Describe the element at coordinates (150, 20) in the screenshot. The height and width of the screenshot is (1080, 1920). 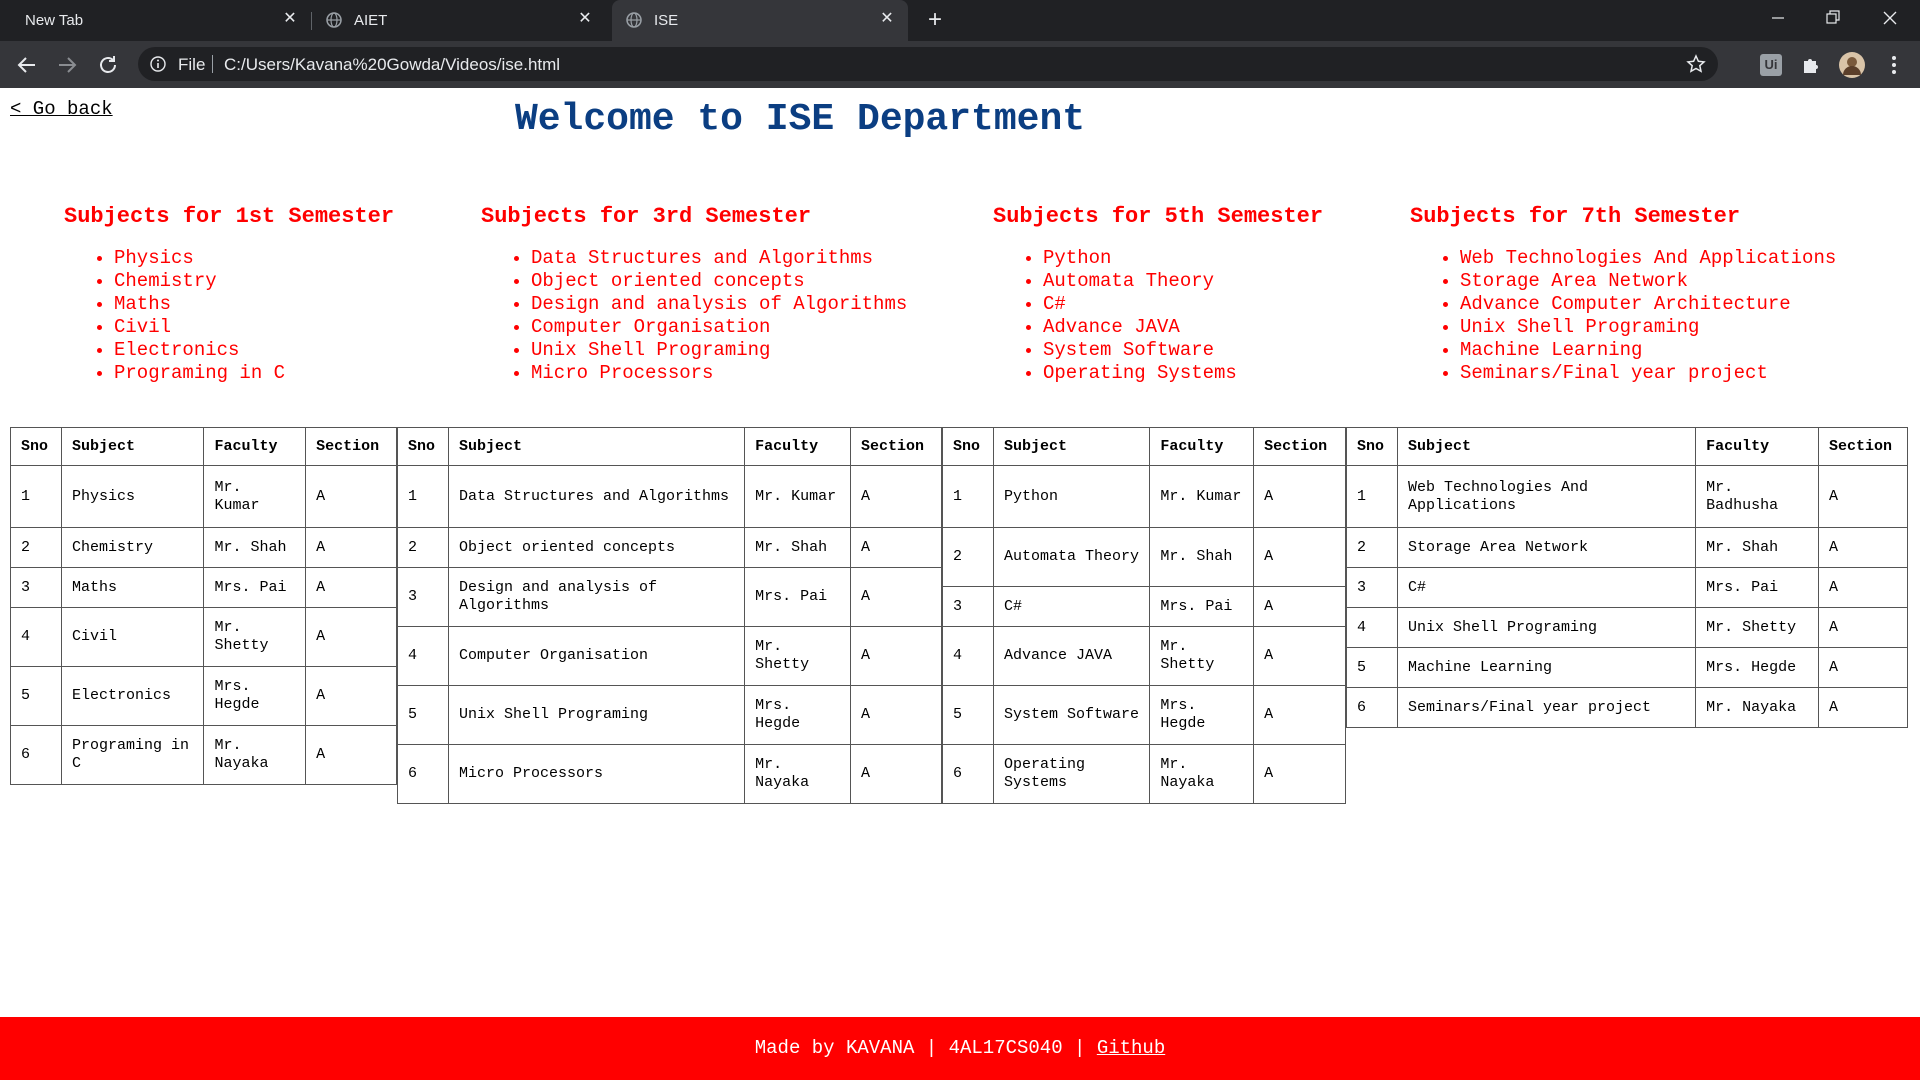
I see `tab-new-tab: New Tab ✕` at that location.